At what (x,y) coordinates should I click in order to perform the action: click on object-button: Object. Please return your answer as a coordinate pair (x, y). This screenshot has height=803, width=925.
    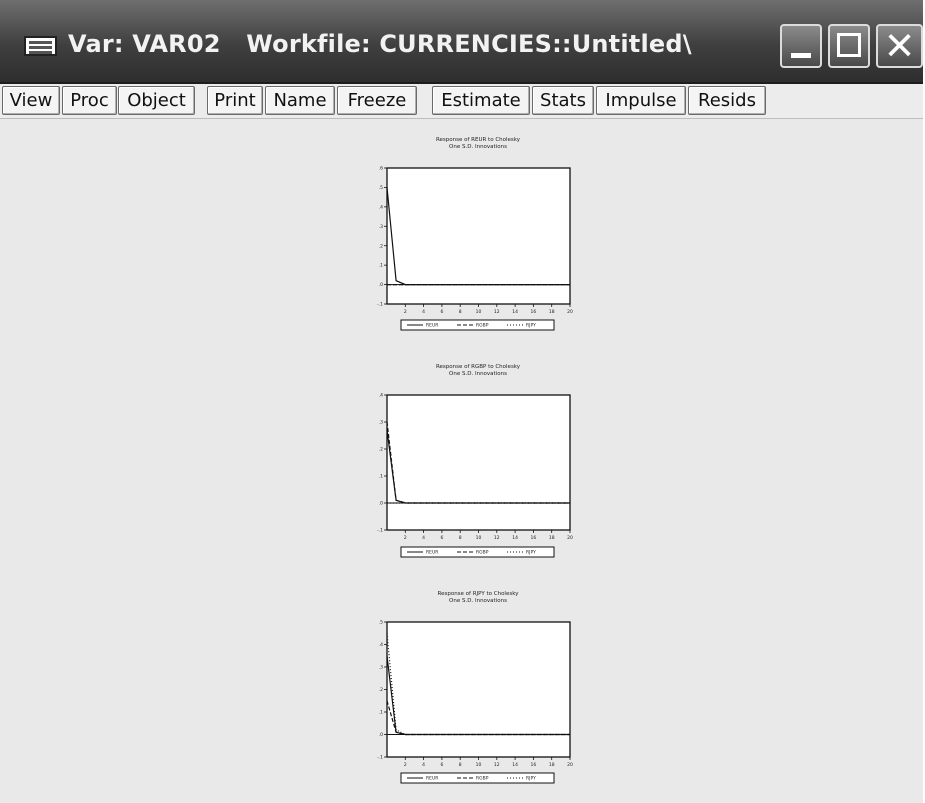
    Looking at the image, I should click on (156, 100).